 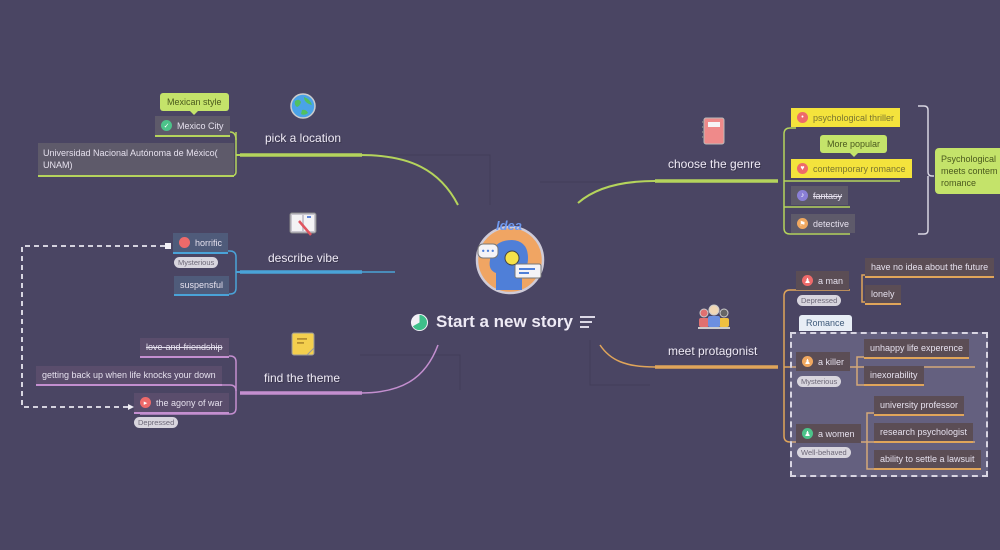 I want to click on connector-genre, so click(x=616, y=192).